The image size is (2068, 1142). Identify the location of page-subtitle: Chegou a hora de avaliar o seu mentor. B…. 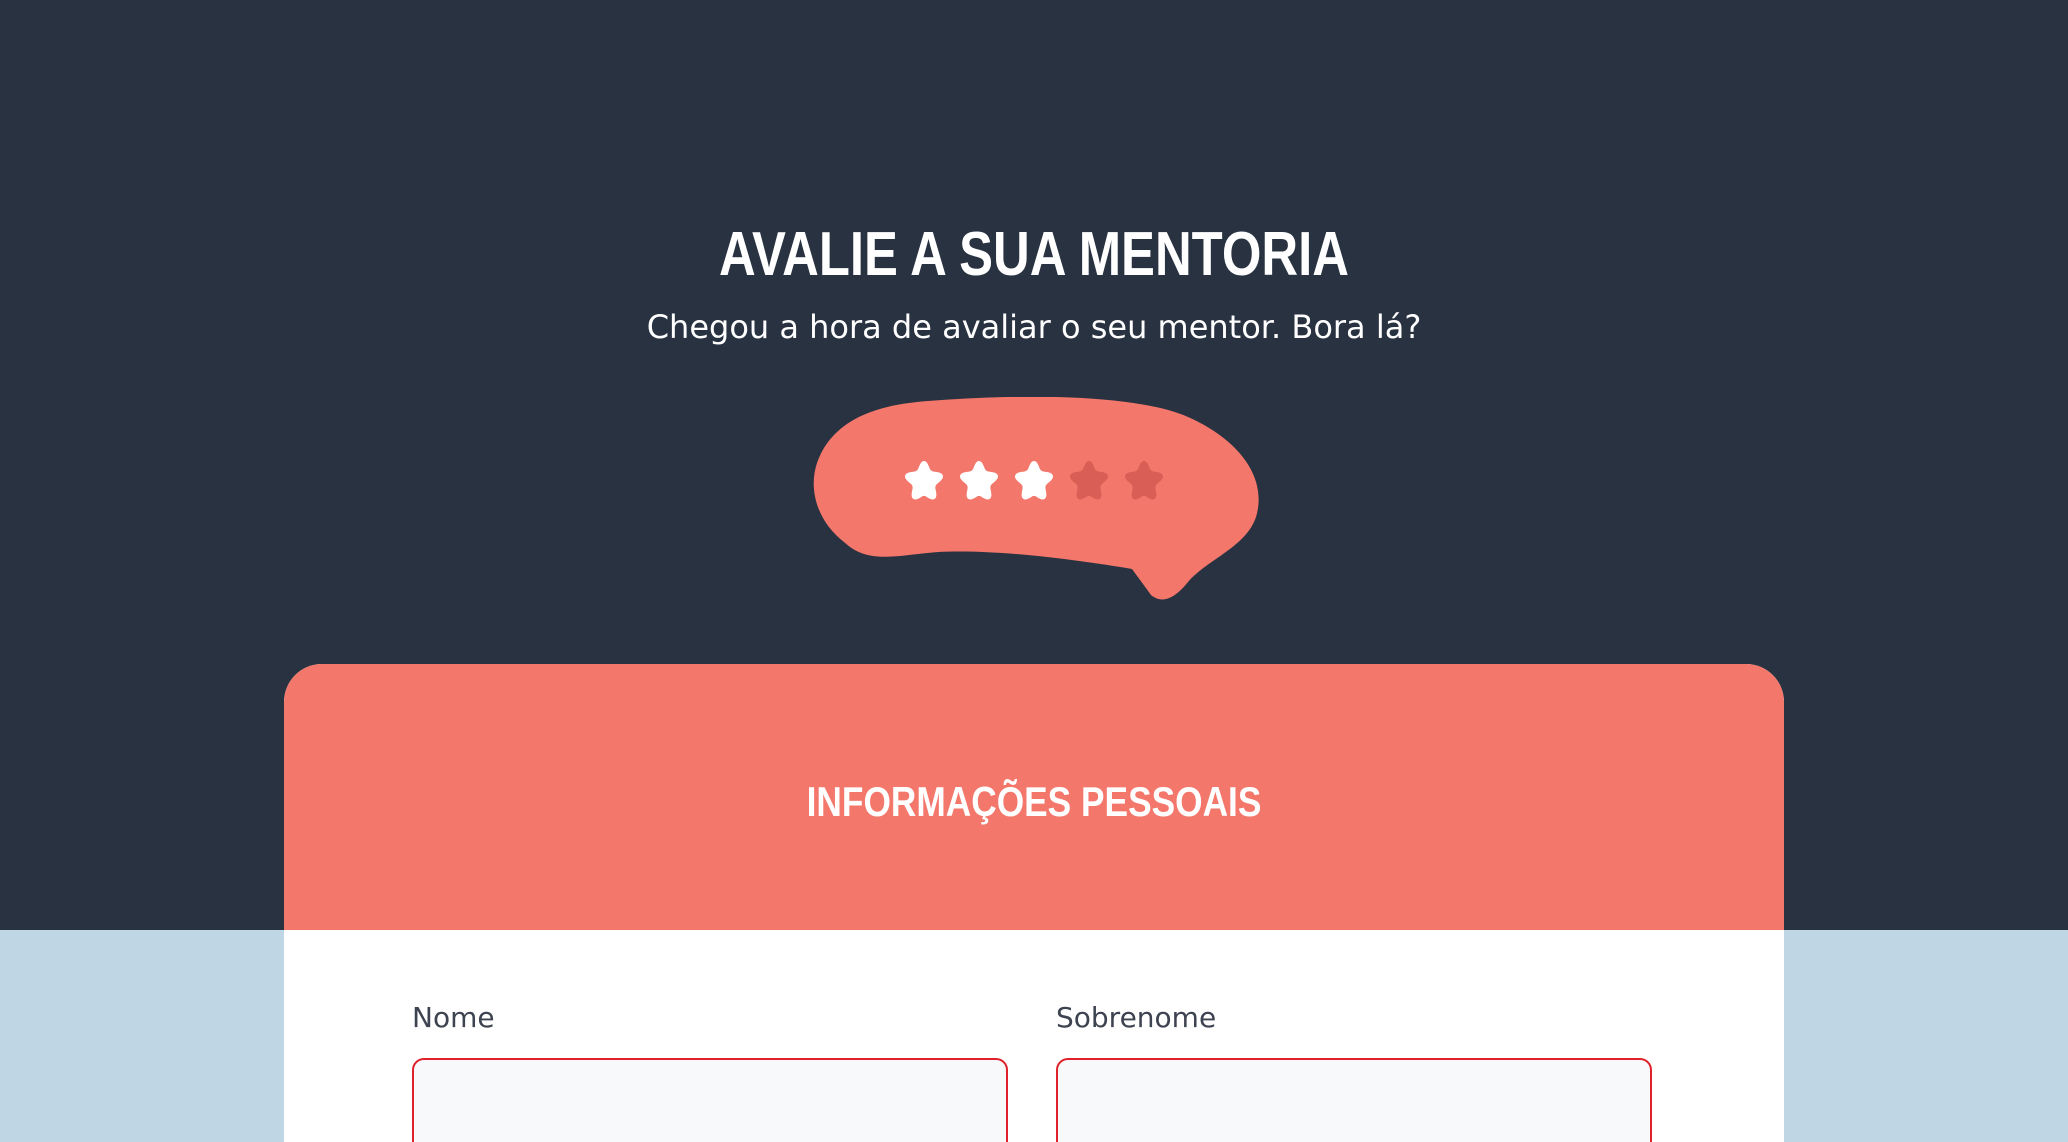
(1034, 327).